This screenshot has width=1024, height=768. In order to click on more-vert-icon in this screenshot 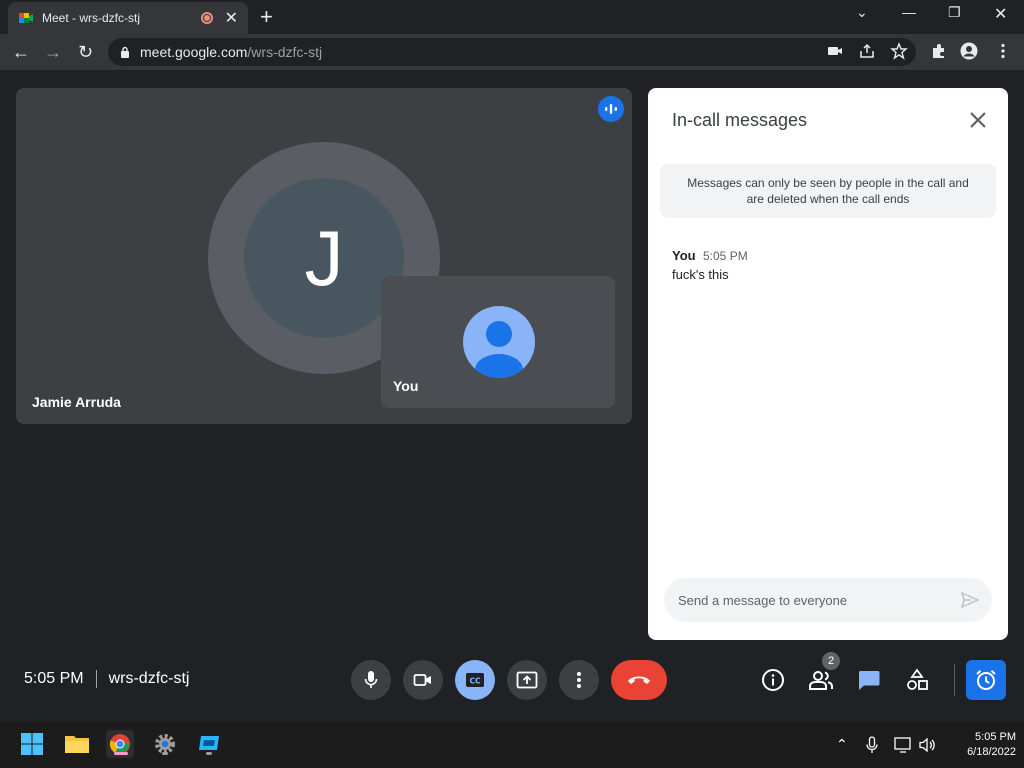, I will do `click(579, 680)`.